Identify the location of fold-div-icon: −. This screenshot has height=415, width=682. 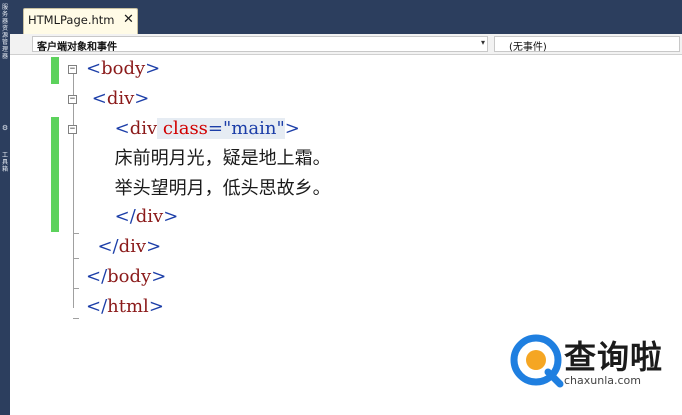
(72, 99).